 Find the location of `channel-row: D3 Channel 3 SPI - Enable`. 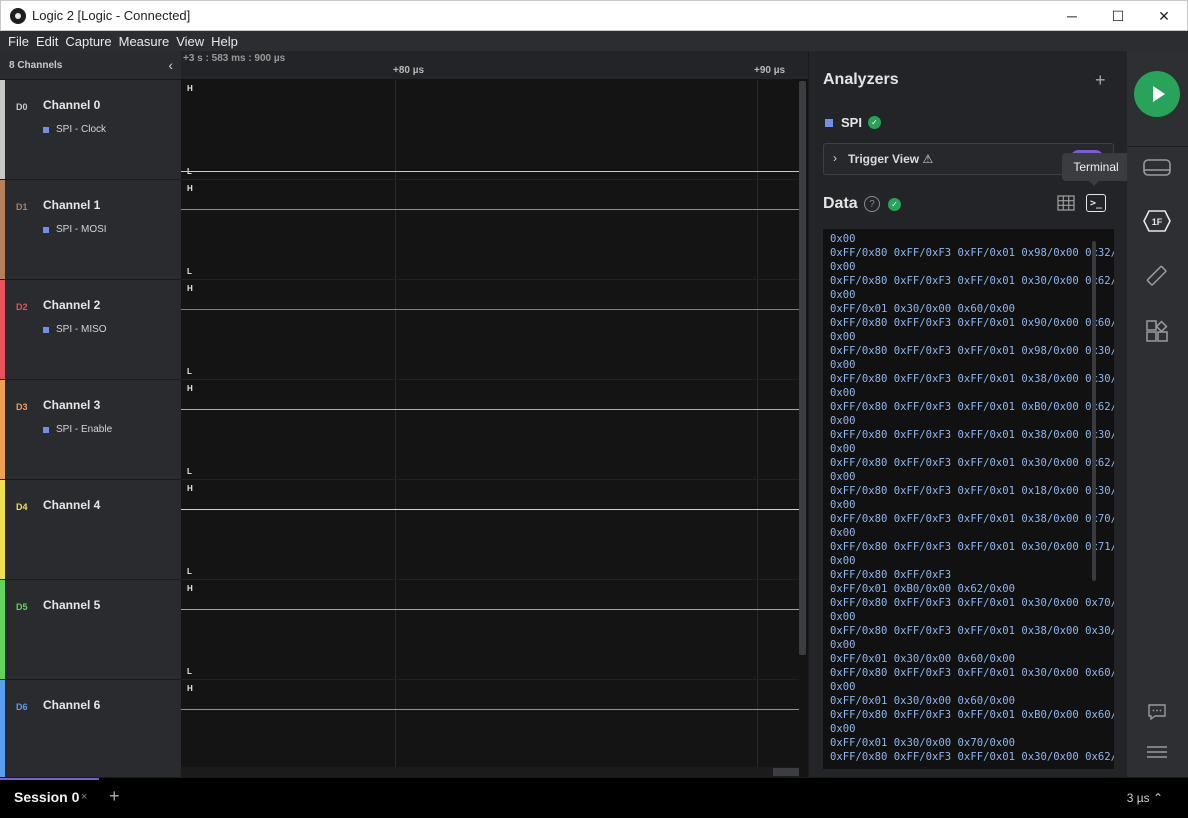

channel-row: D3 Channel 3 SPI - Enable is located at coordinates (90, 430).